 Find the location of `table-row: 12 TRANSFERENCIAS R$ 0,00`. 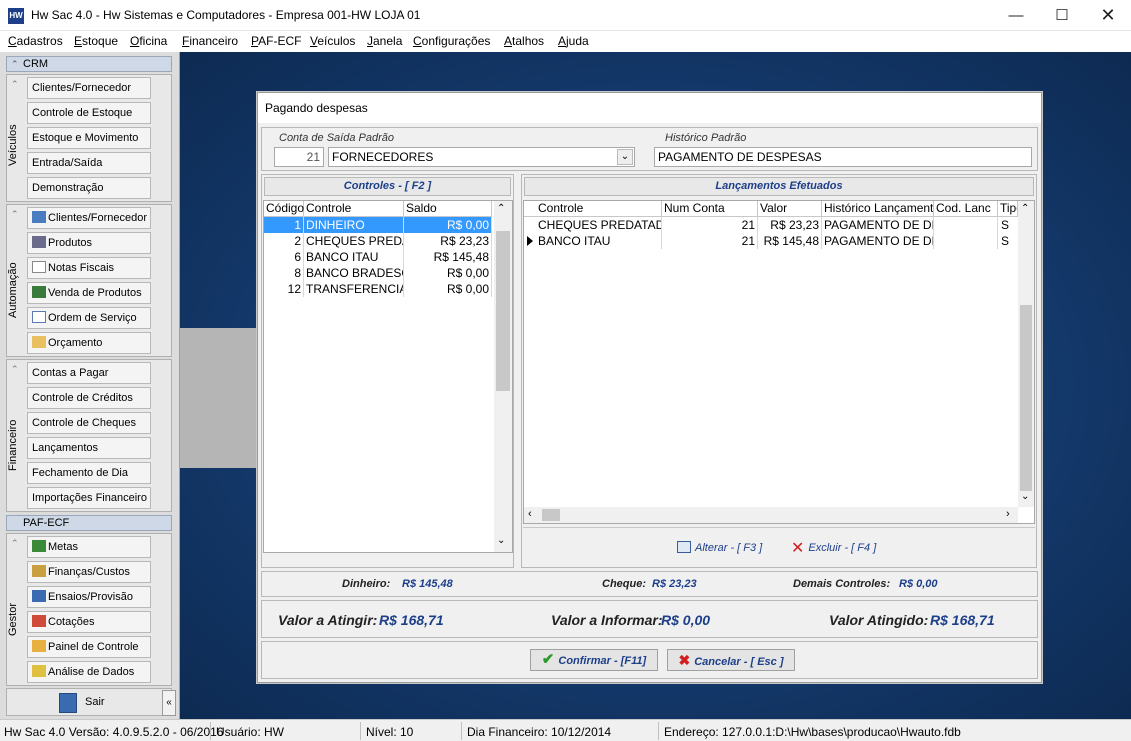

table-row: 12 TRANSFERENCIAS R$ 0,00 is located at coordinates (378, 289).